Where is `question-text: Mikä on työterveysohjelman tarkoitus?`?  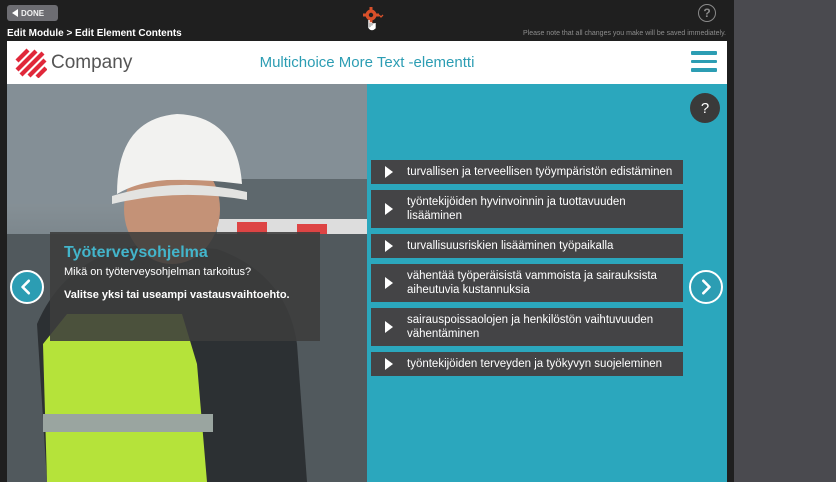
question-text: Mikä on työterveysohjelman tarkoitus? is located at coordinates (158, 272).